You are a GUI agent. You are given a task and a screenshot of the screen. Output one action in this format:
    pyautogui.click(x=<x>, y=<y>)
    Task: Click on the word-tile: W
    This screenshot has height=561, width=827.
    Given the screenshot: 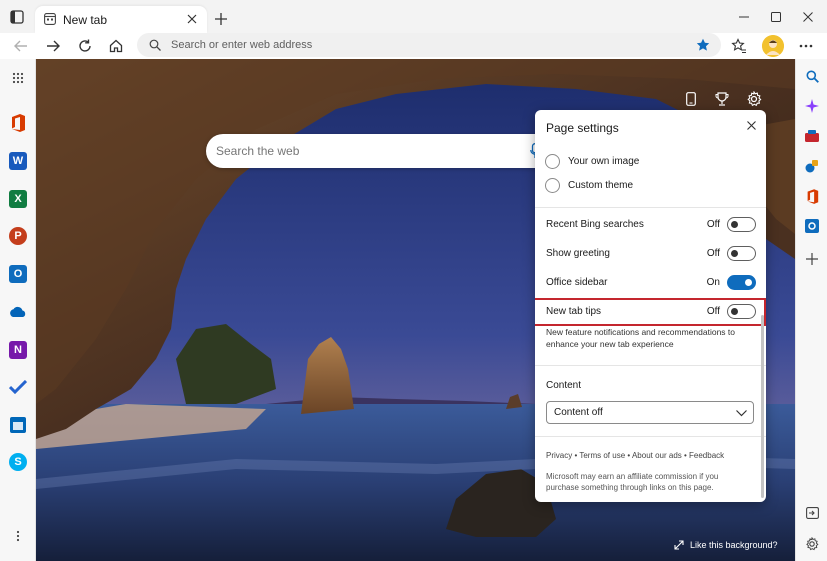 What is the action you would take?
    pyautogui.click(x=18, y=161)
    